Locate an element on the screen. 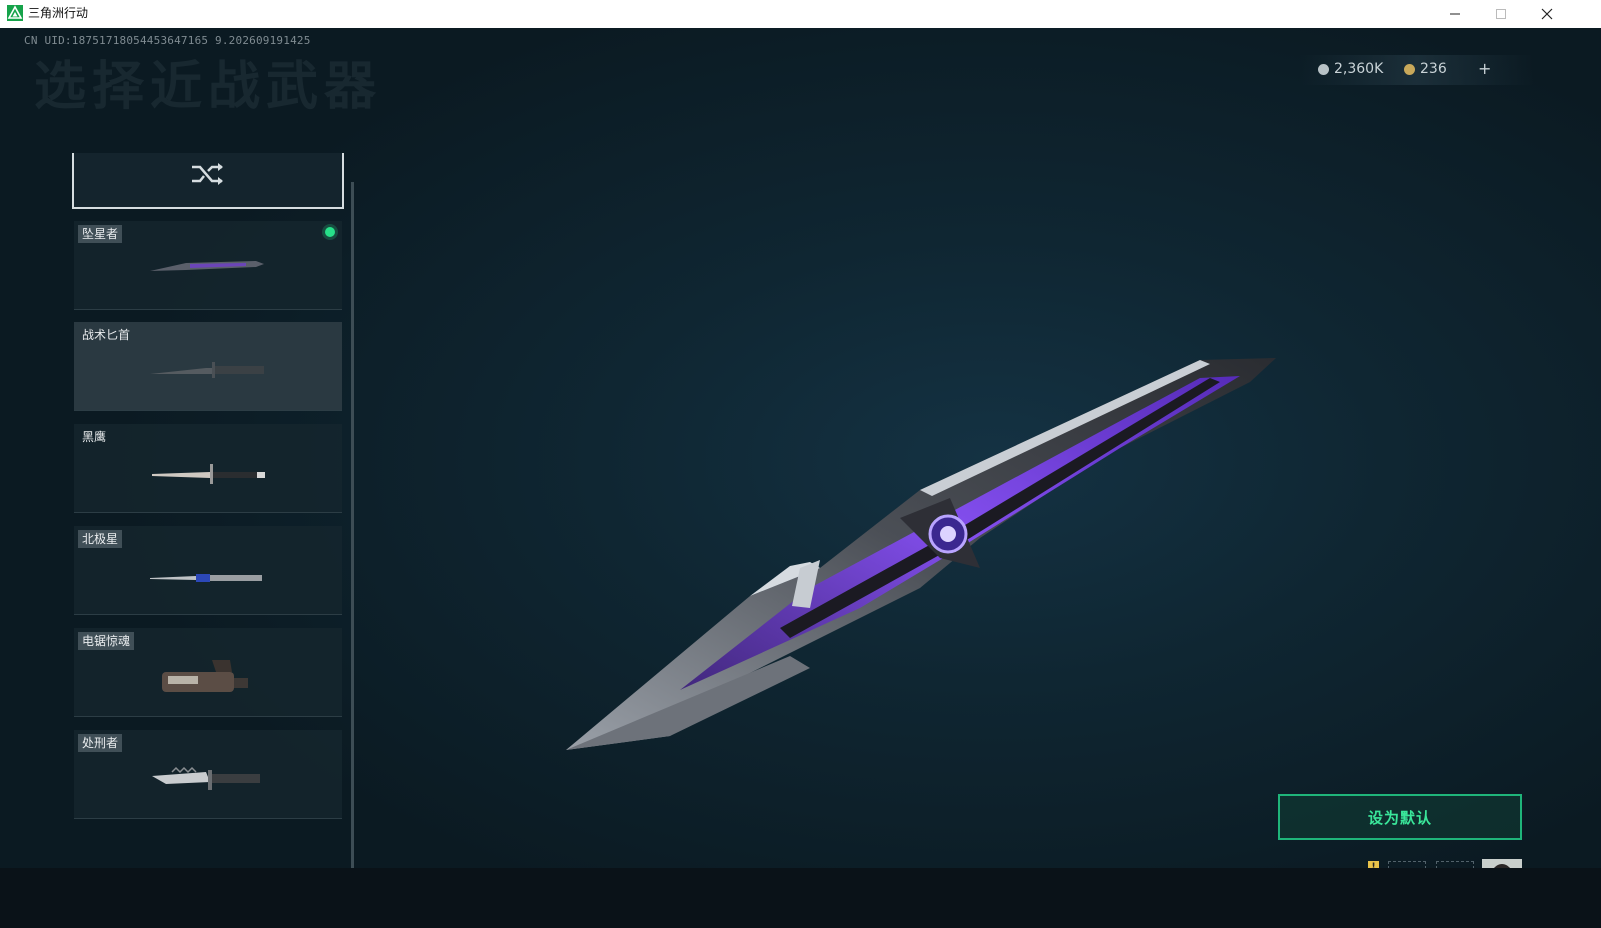 The width and height of the screenshot is (1601, 928). avatar-portrait is located at coordinates (1502, 879).